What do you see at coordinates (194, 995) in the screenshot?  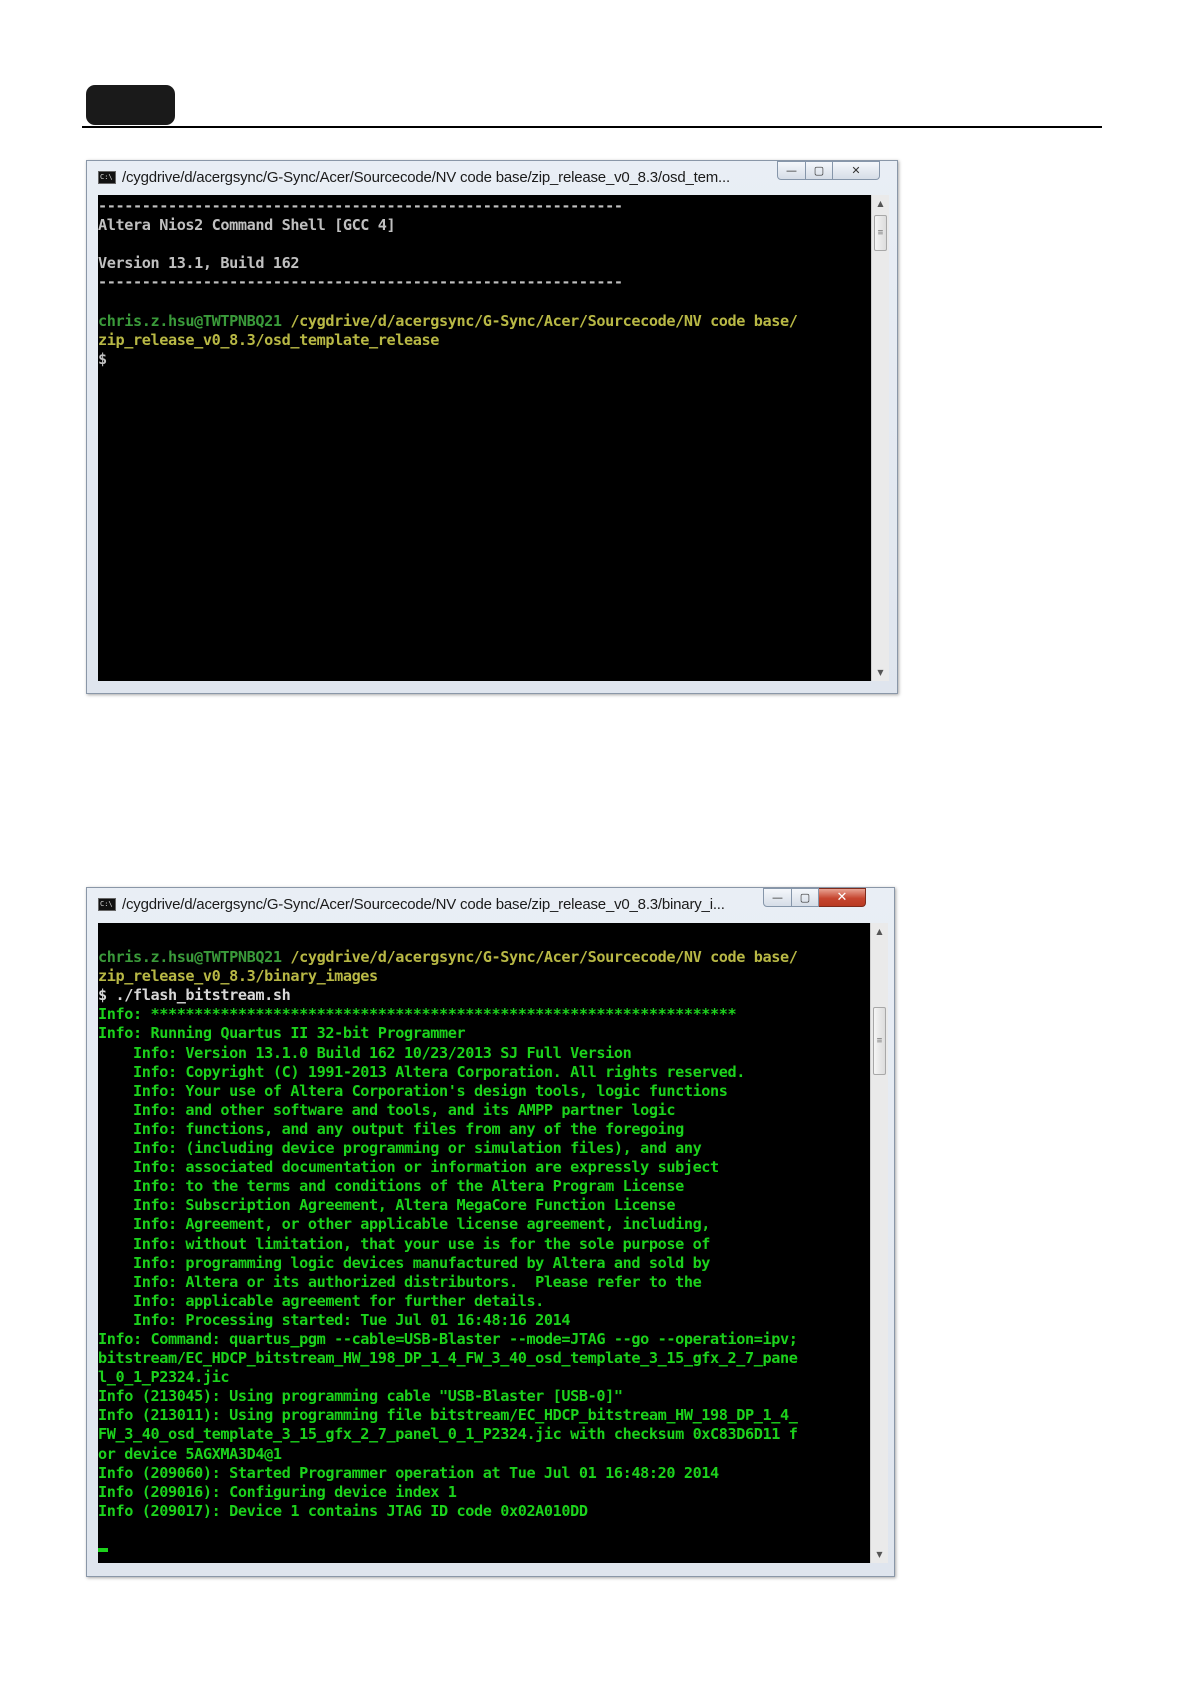 I see `command-line: $ ./flash_bitstream.sh` at bounding box center [194, 995].